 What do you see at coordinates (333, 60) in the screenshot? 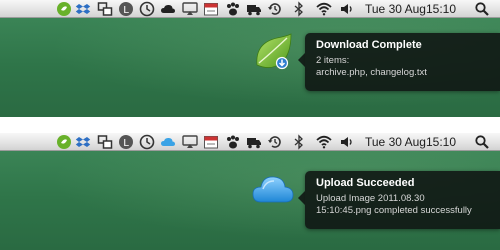
I see `notification-body-line-1: 2 items:` at bounding box center [333, 60].